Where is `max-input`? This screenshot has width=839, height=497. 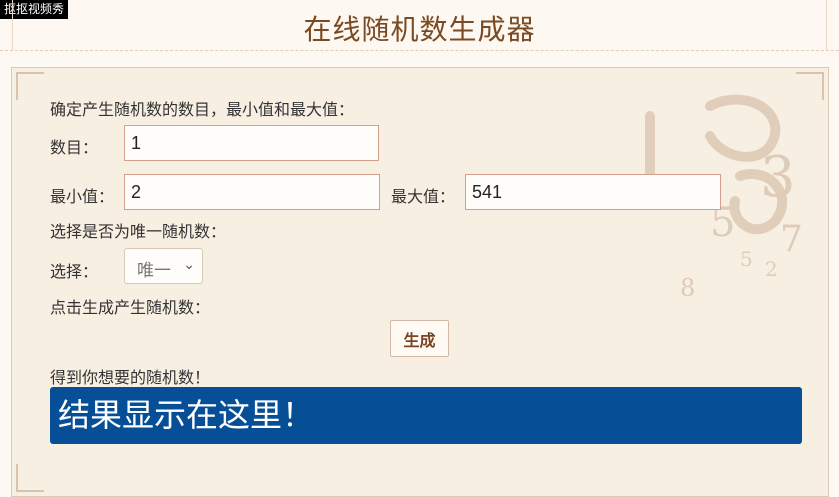
max-input is located at coordinates (593, 192).